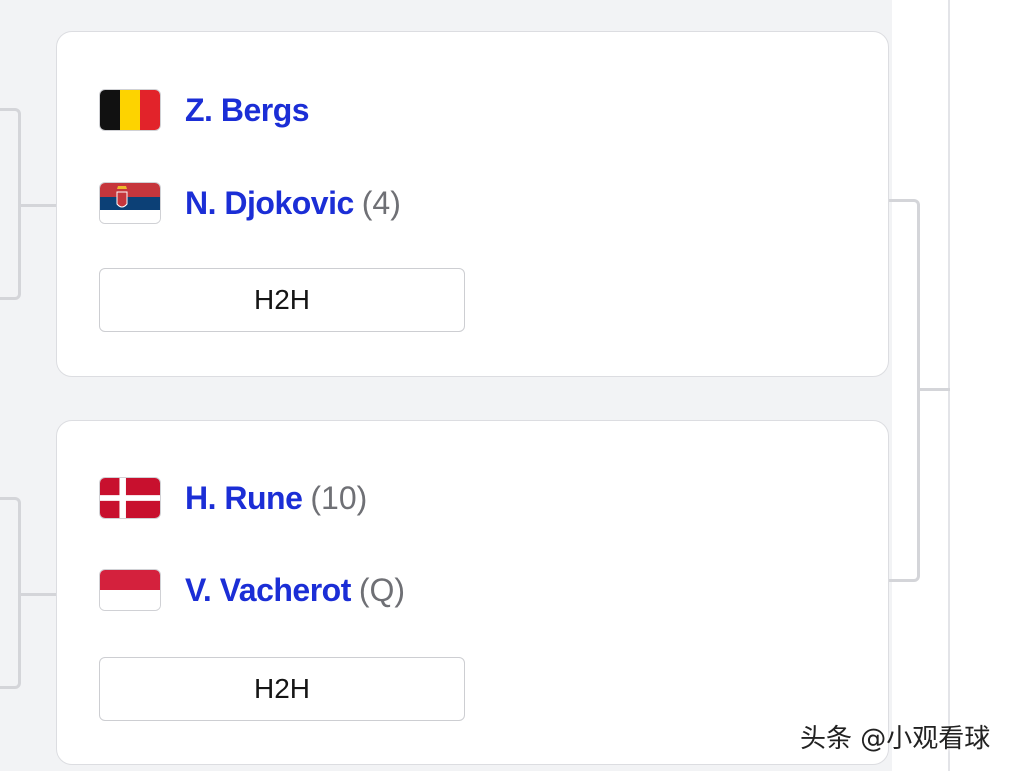 The height and width of the screenshot is (771, 1010). What do you see at coordinates (268, 590) in the screenshot?
I see `player-name-link: V. Vacherot` at bounding box center [268, 590].